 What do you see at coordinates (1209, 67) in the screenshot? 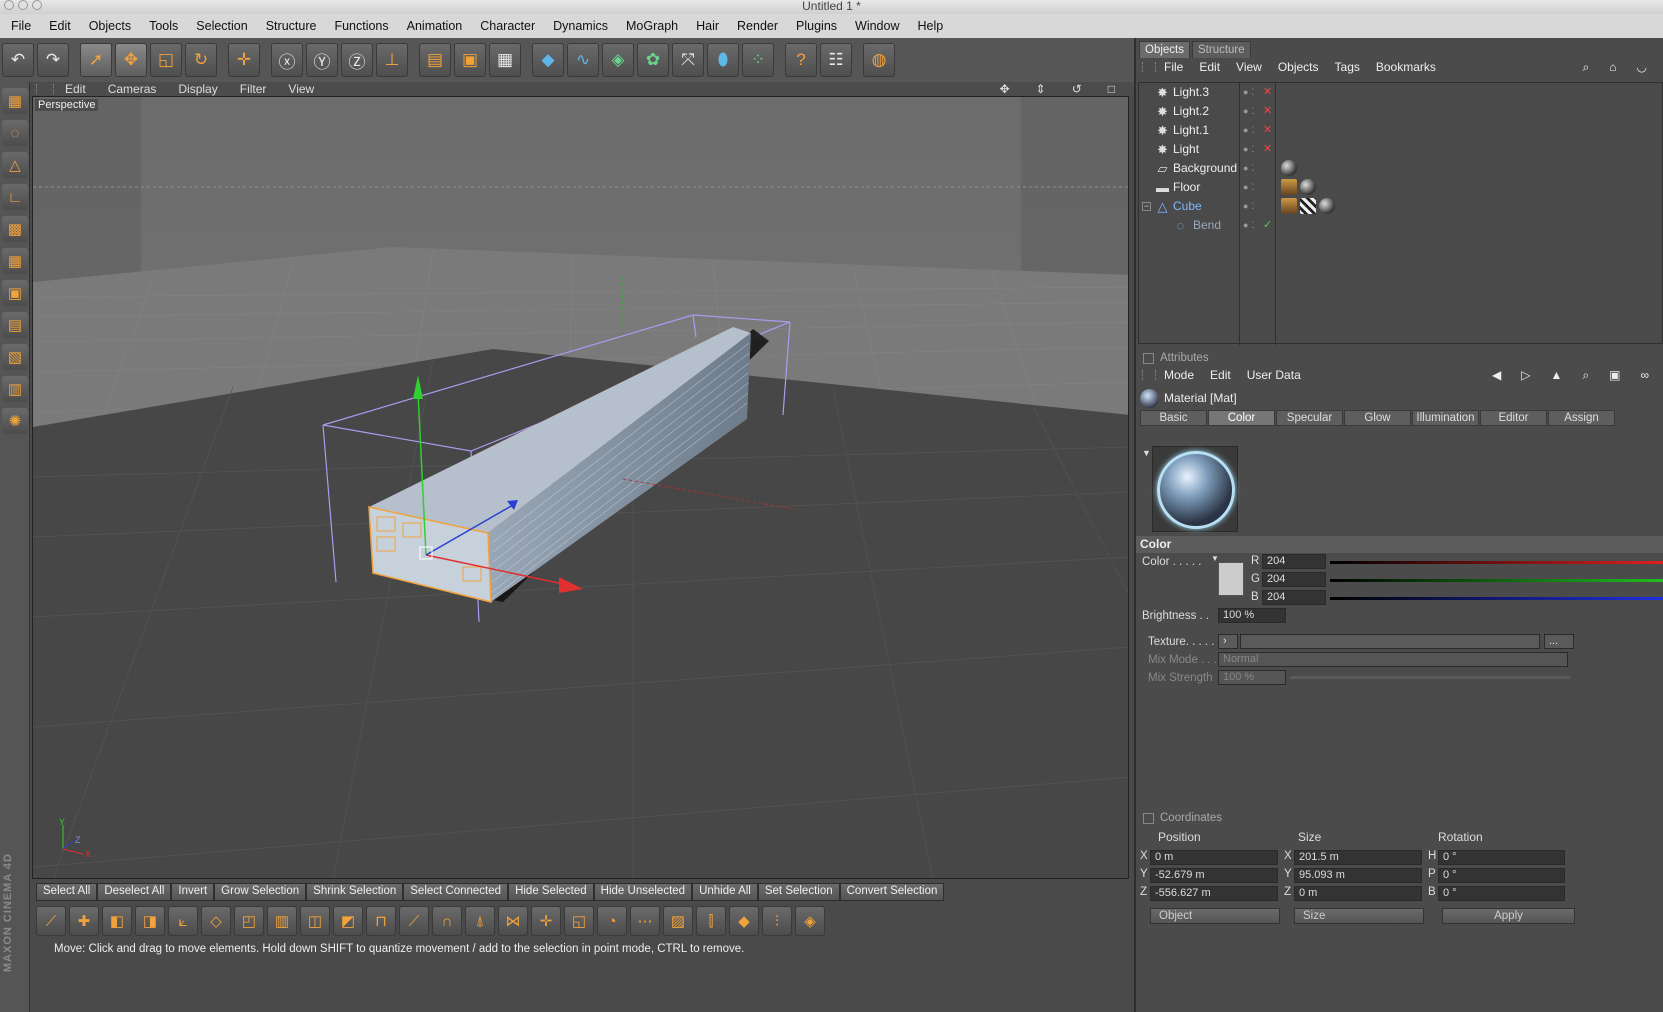
I see `objects-menu-edit: Edit` at bounding box center [1209, 67].